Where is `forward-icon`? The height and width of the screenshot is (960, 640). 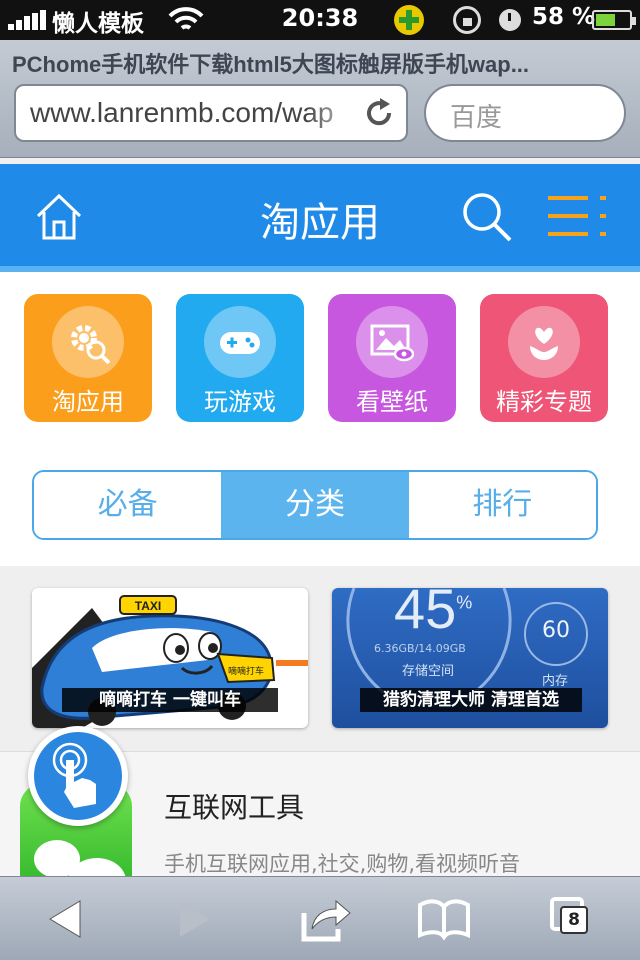
forward-icon is located at coordinates (194, 919).